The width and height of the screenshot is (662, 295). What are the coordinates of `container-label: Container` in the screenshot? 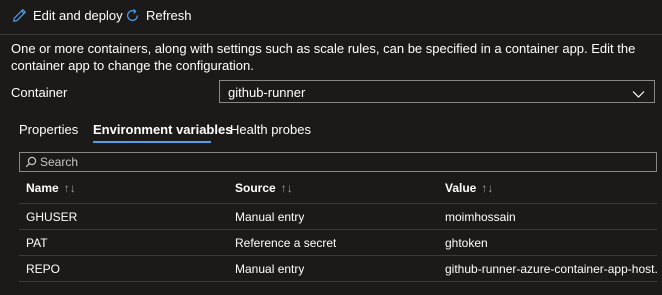 It's located at (39, 92).